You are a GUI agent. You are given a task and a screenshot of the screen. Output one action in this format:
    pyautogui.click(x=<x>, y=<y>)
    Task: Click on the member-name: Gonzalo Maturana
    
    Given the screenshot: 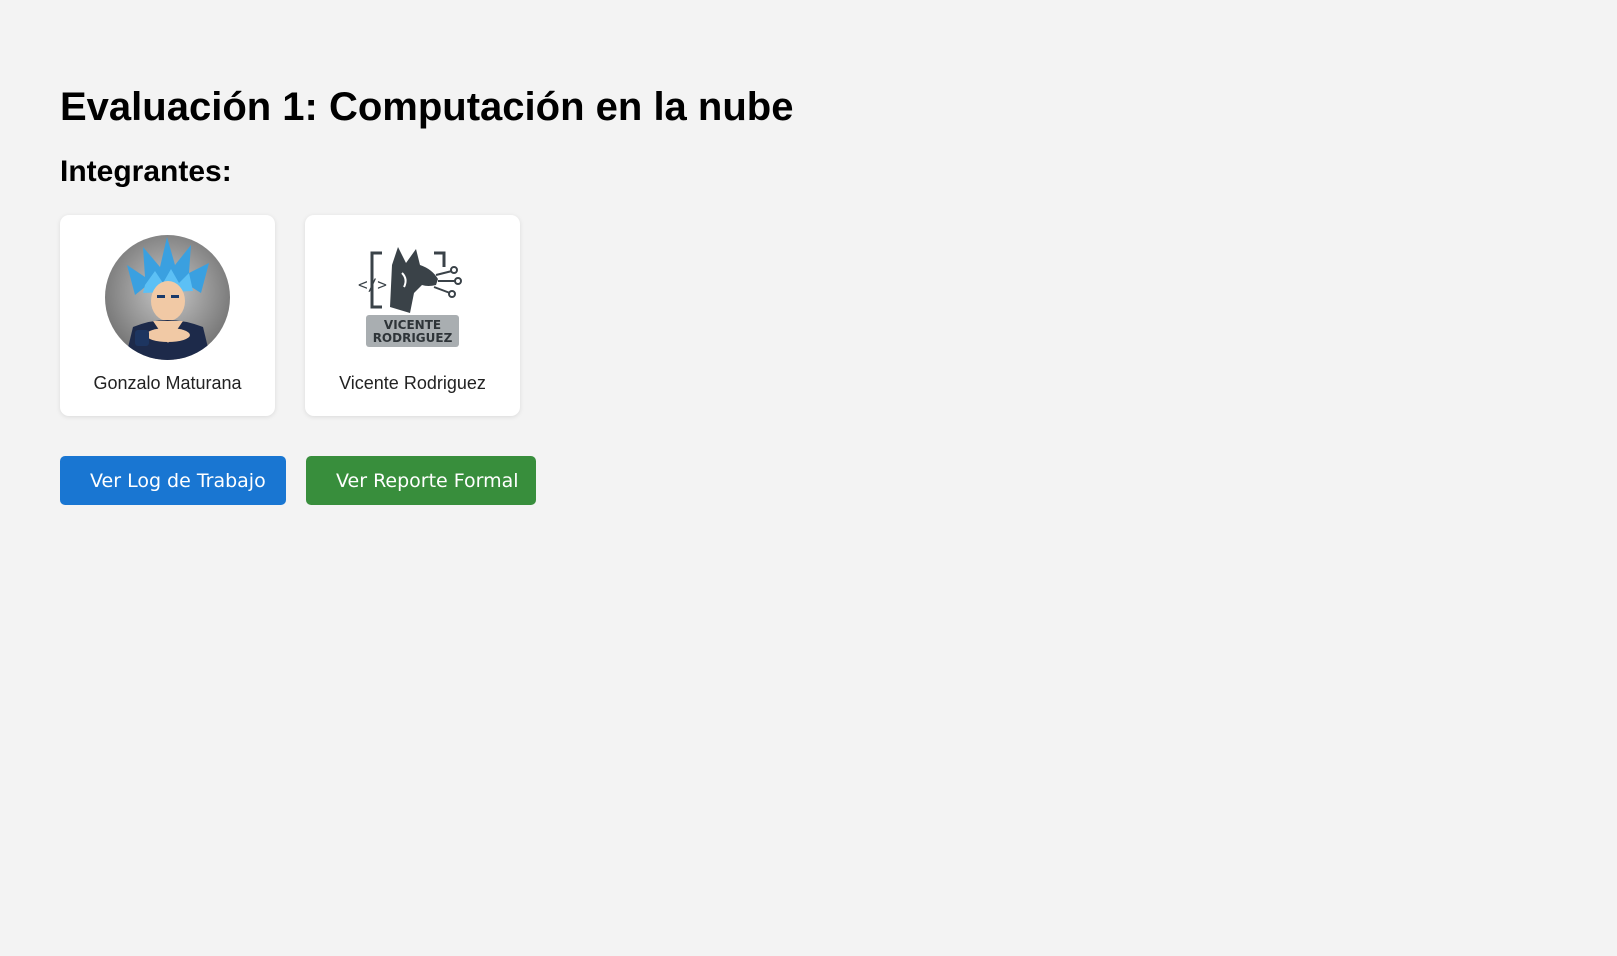 What is the action you would take?
    pyautogui.click(x=167, y=383)
    